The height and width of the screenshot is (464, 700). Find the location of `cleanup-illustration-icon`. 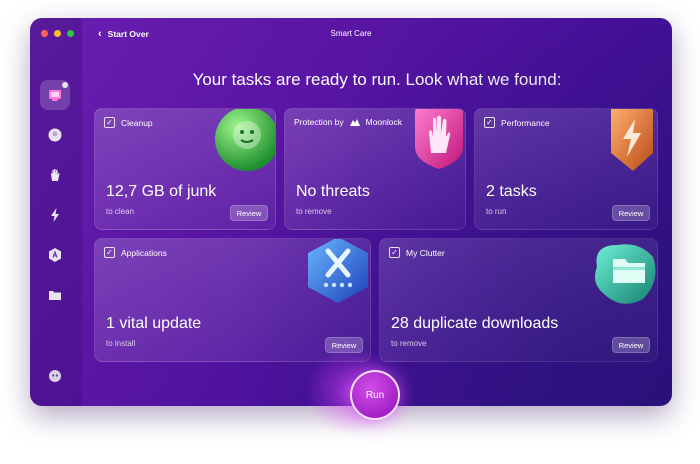

cleanup-illustration-icon is located at coordinates (245, 140).